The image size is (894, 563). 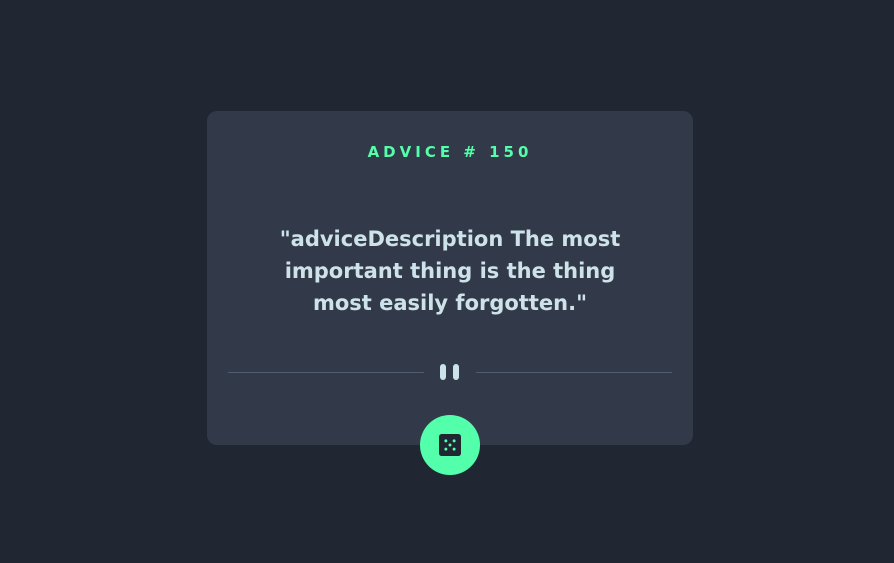 I want to click on dice-icon, so click(x=450, y=445).